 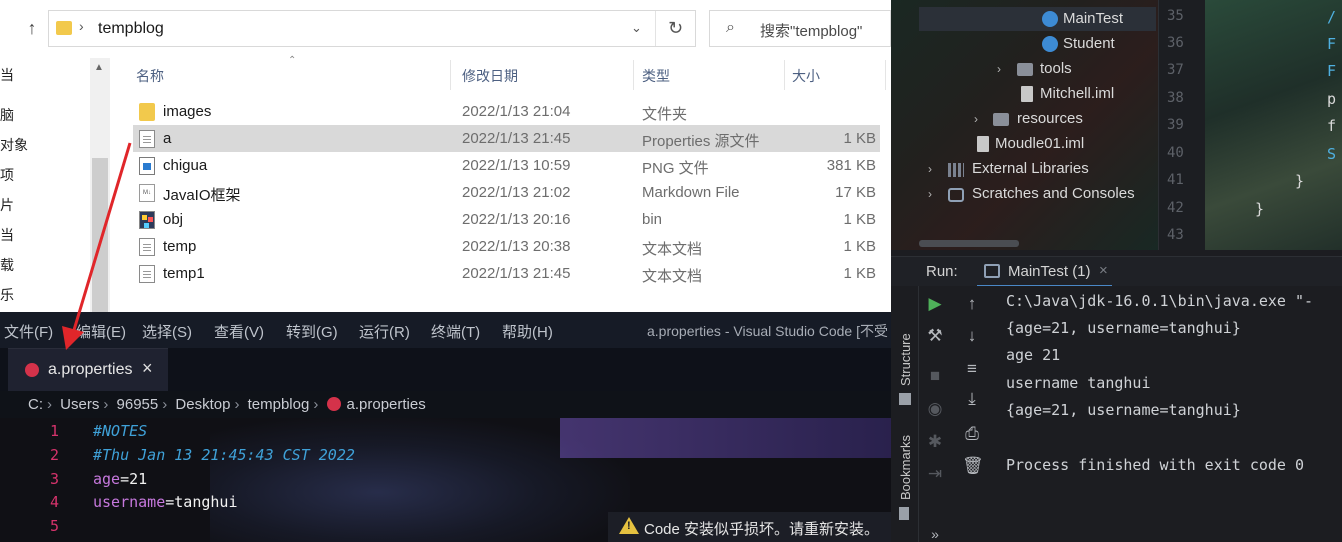 What do you see at coordinates (1030, 168) in the screenshot?
I see `tree-item-external-libraries: External Libraries` at bounding box center [1030, 168].